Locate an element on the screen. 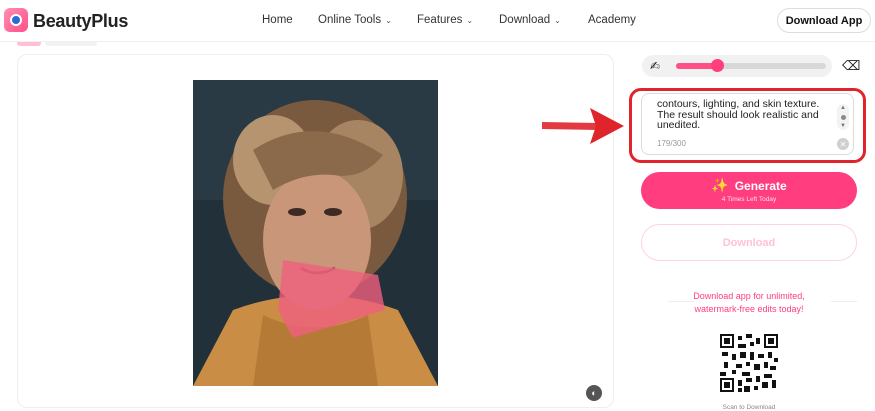  nav-home: Home is located at coordinates (277, 20).